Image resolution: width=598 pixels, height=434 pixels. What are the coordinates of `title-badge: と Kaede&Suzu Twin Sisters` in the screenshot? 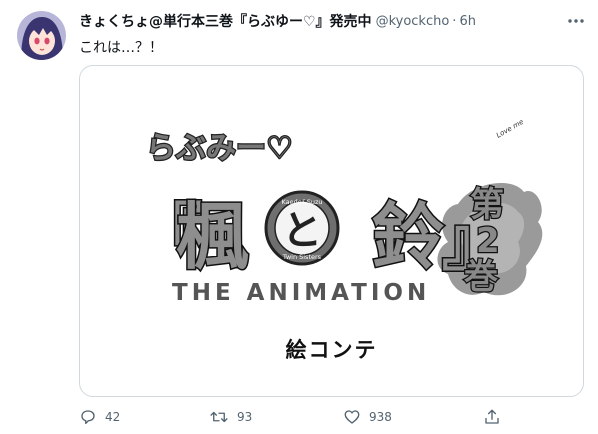 It's located at (302, 228).